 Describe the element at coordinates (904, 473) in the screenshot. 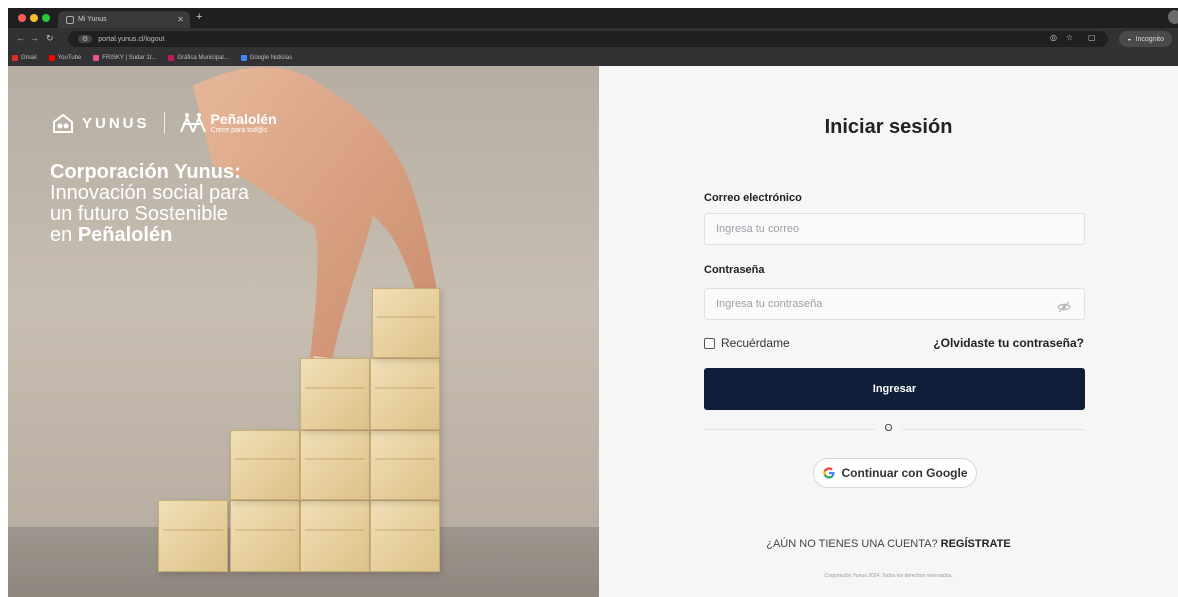

I see `google-button-label: Continuar con Google` at that location.